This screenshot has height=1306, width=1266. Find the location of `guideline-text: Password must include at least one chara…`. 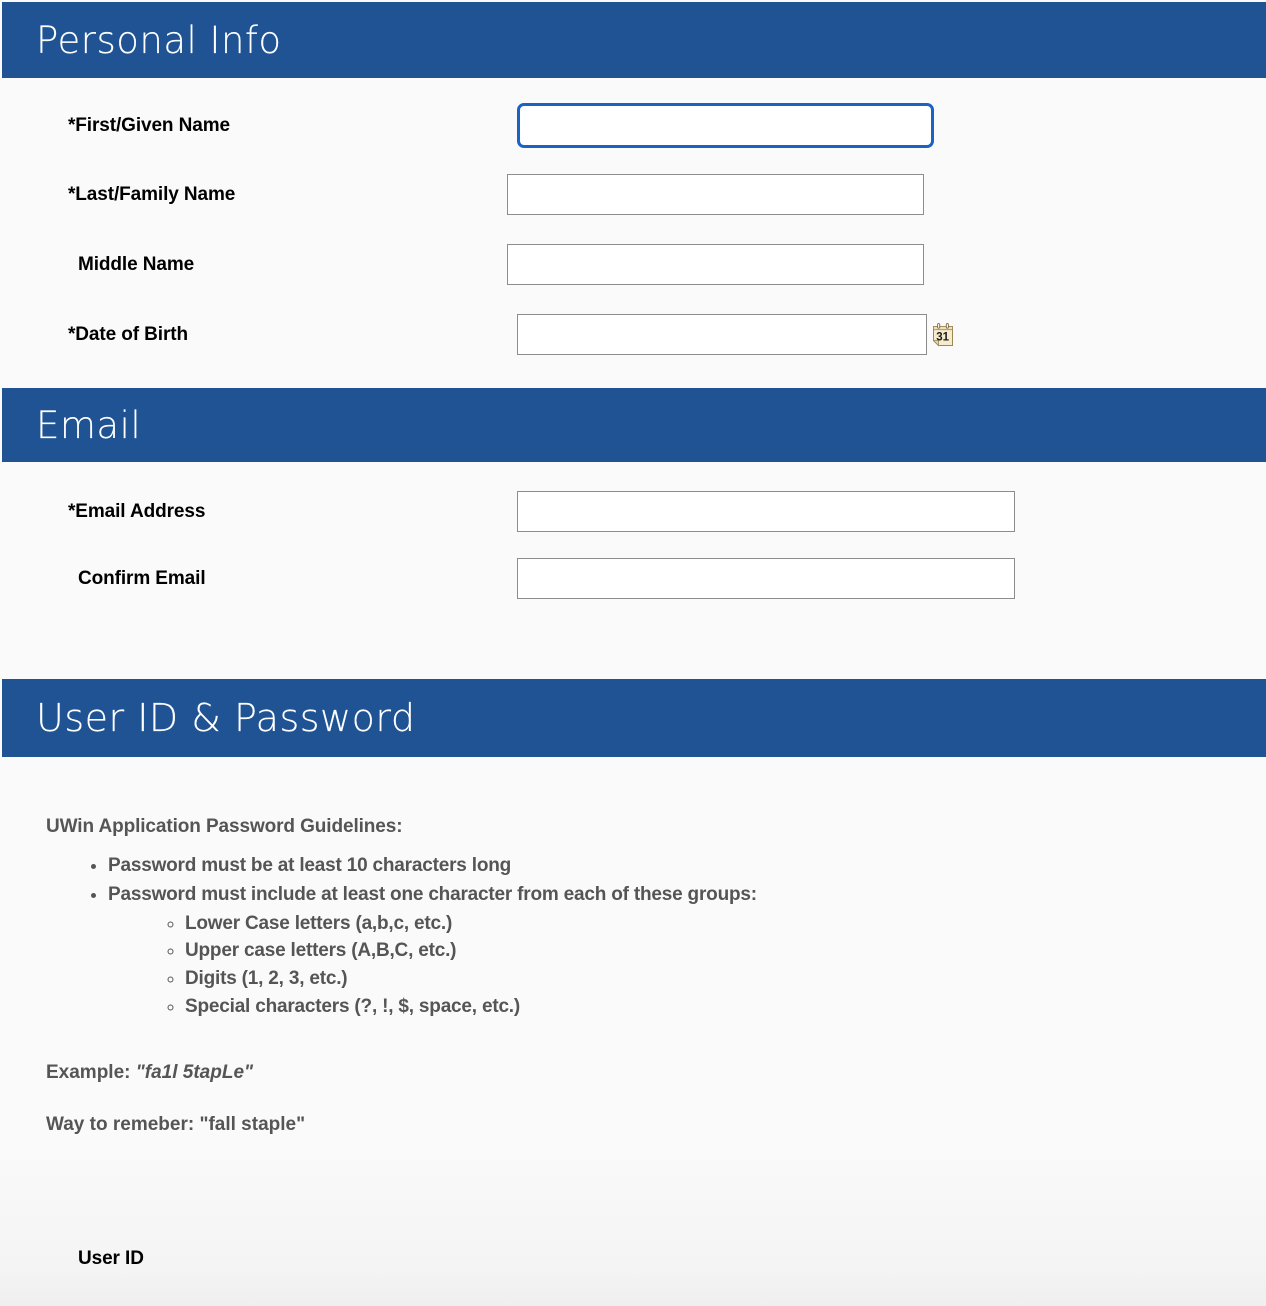

guideline-text: Password must include at least one chara… is located at coordinates (432, 894).